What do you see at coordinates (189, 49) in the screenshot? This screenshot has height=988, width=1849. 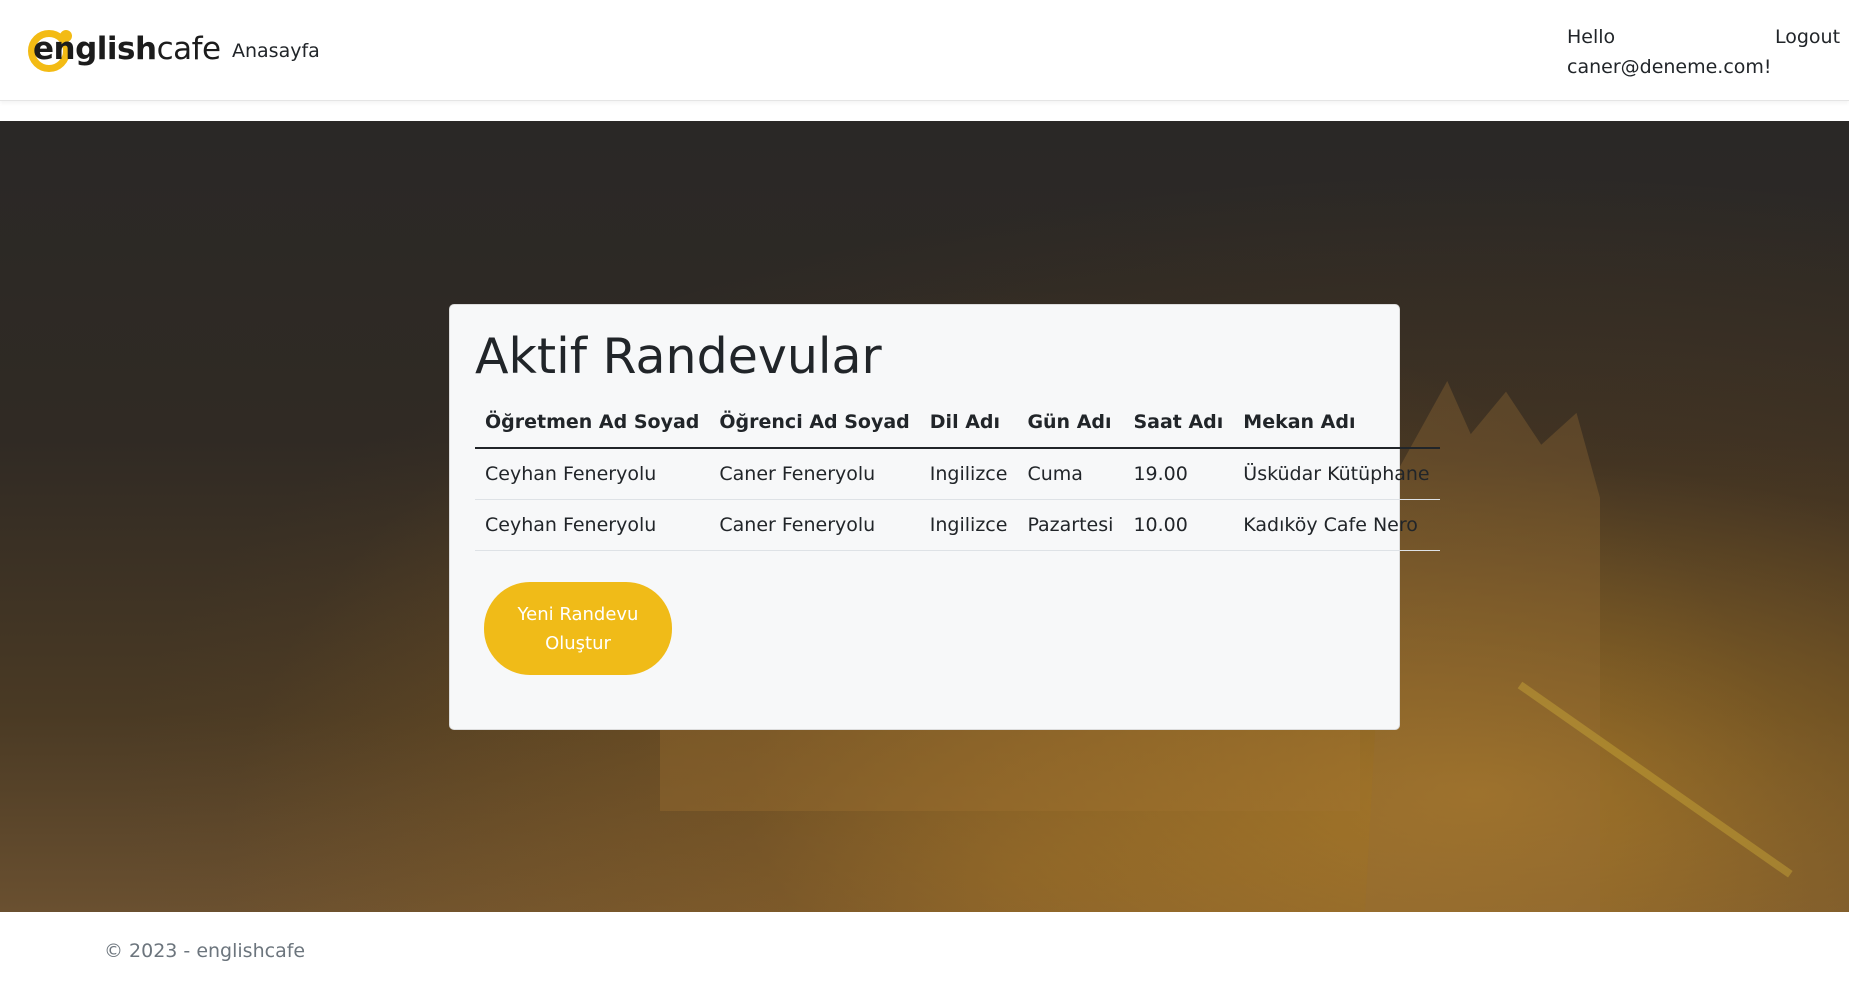 I see `brand-light-text: cafe` at bounding box center [189, 49].